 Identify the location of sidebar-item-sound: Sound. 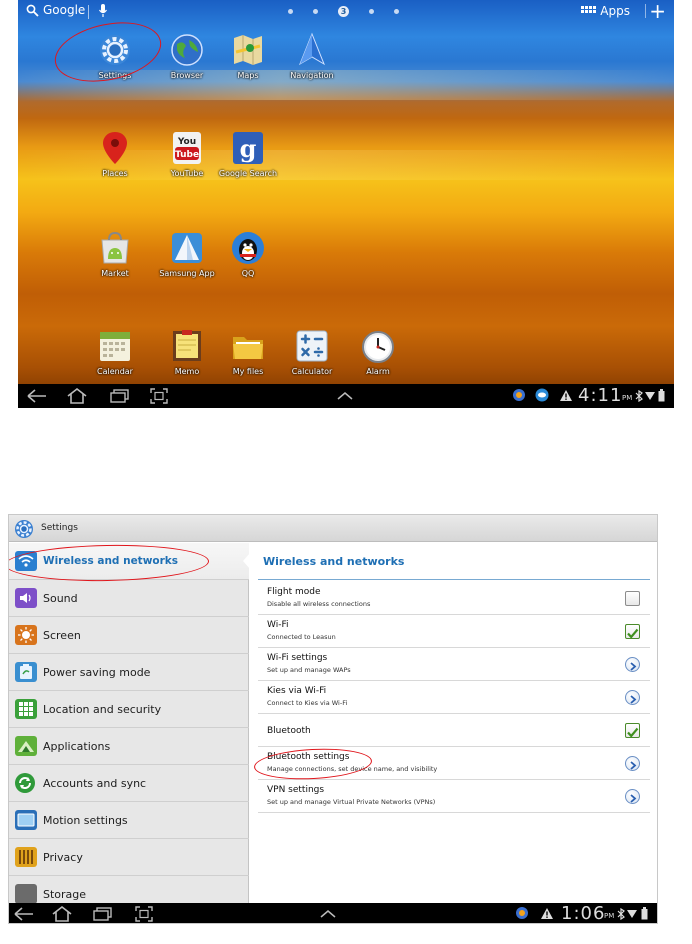
(129, 598).